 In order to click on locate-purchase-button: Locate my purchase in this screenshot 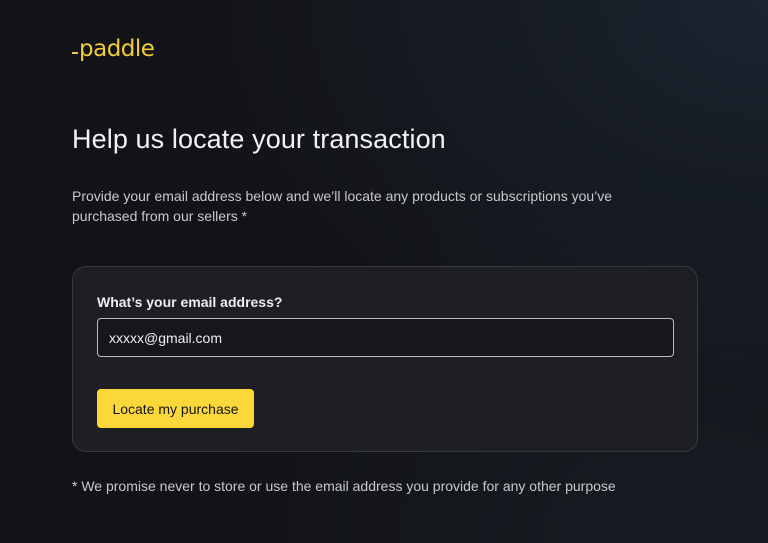, I will do `click(175, 408)`.